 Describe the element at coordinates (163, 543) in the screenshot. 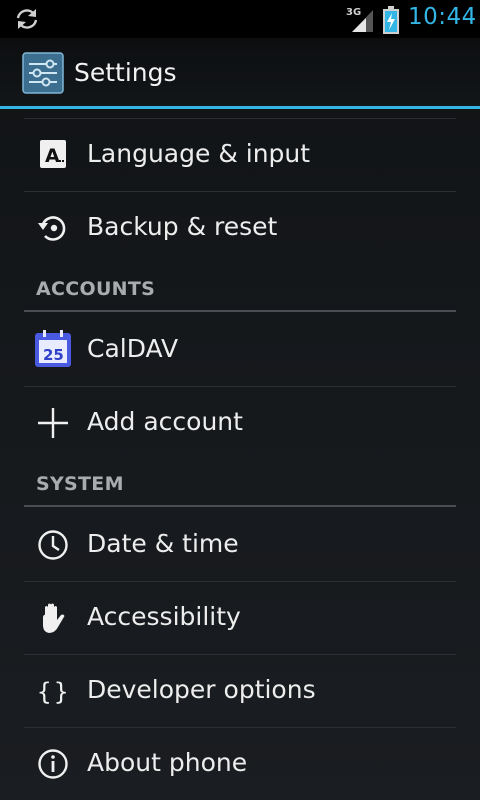

I see `settings-item-label: Date & time` at that location.